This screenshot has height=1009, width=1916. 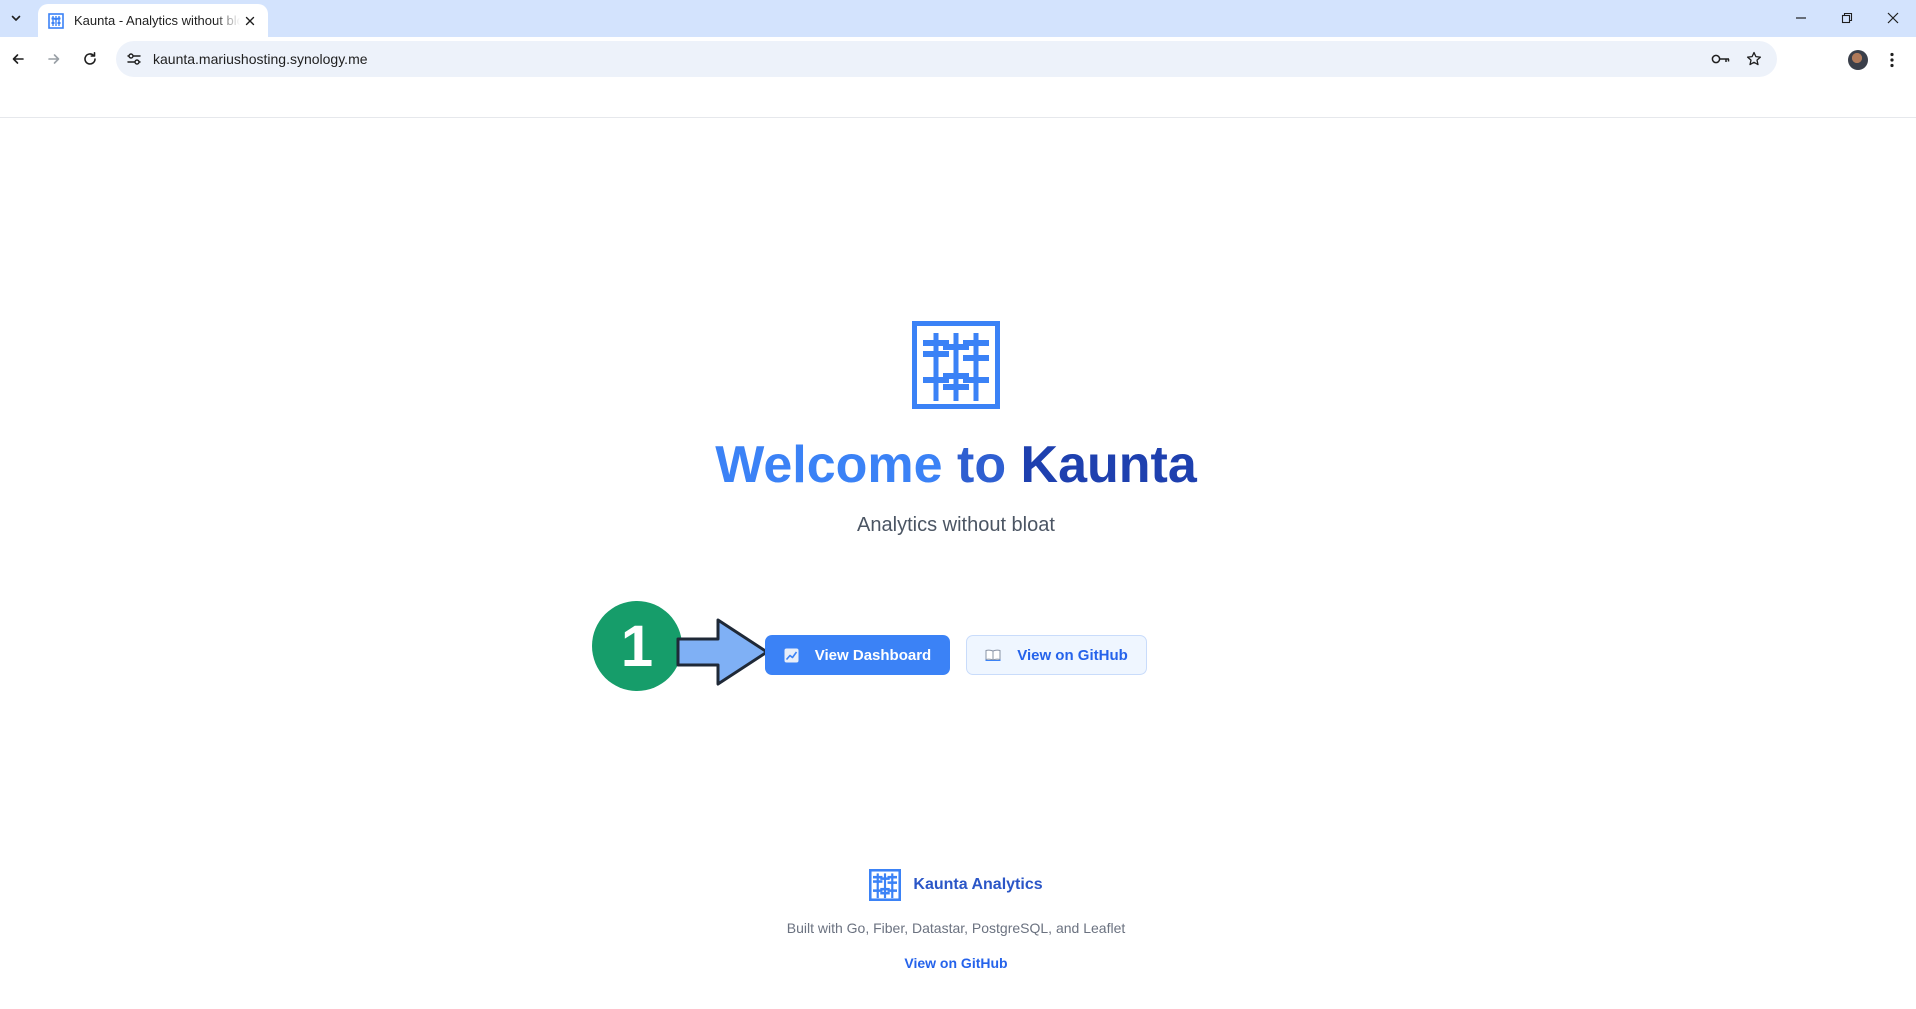 I want to click on close-tab-icon, so click(x=250, y=21).